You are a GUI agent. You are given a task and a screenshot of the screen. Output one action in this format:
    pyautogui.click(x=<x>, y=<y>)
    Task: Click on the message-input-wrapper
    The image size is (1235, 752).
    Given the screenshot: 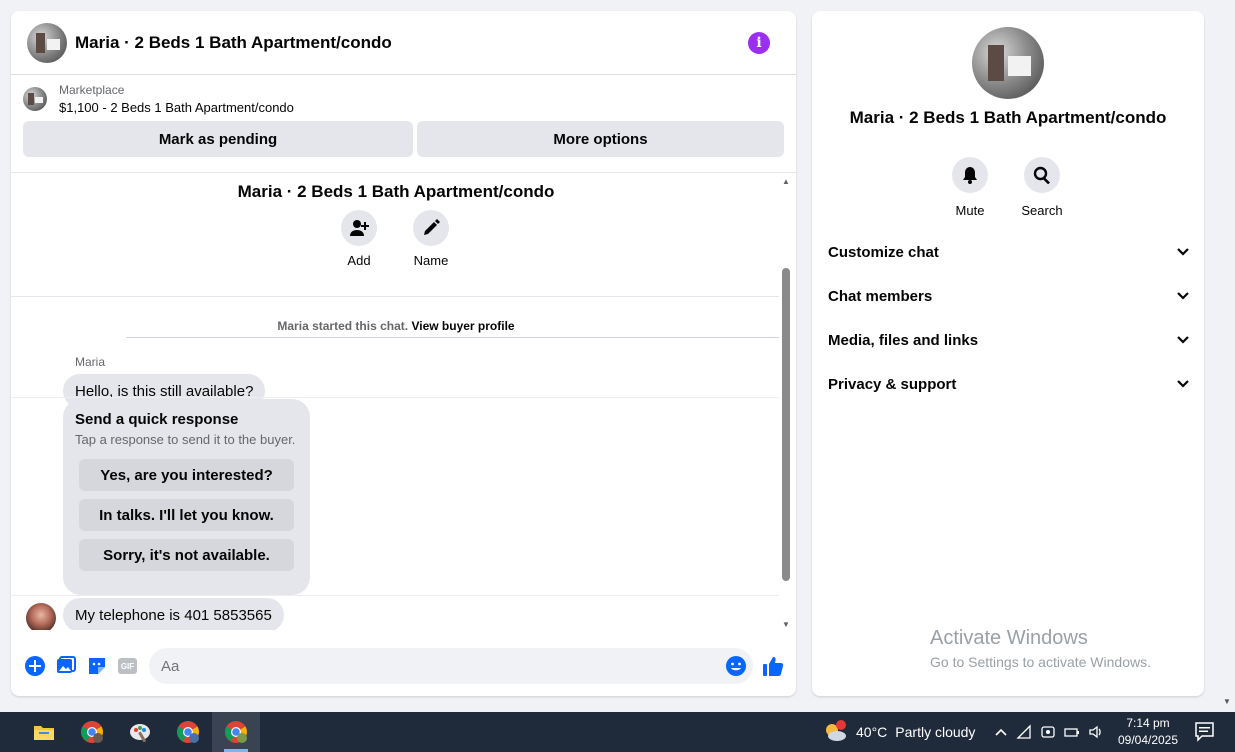 What is the action you would take?
    pyautogui.click(x=451, y=666)
    